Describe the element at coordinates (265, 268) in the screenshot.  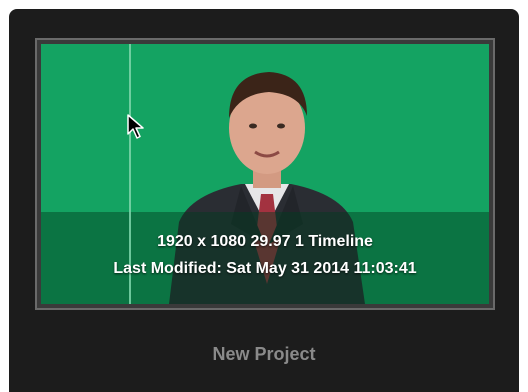
I see `project-last-modified-text: Last Modified: Sat May 31 2014 11:03:41` at that location.